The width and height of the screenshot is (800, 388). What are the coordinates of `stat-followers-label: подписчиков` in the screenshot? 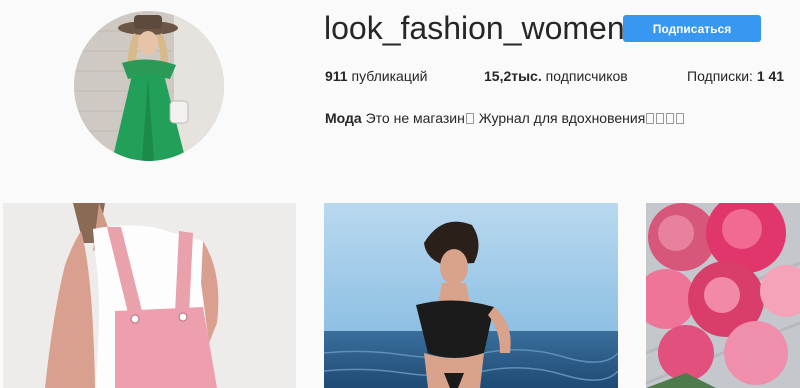 It's located at (586, 76).